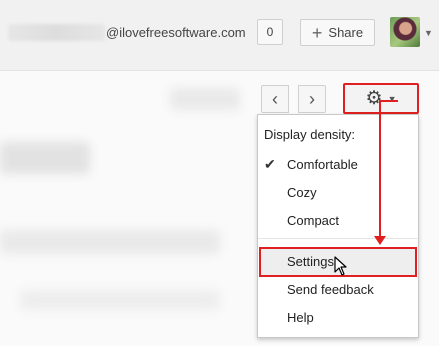 This screenshot has height=346, width=439. I want to click on annotation-arrow-head, so click(380, 240).